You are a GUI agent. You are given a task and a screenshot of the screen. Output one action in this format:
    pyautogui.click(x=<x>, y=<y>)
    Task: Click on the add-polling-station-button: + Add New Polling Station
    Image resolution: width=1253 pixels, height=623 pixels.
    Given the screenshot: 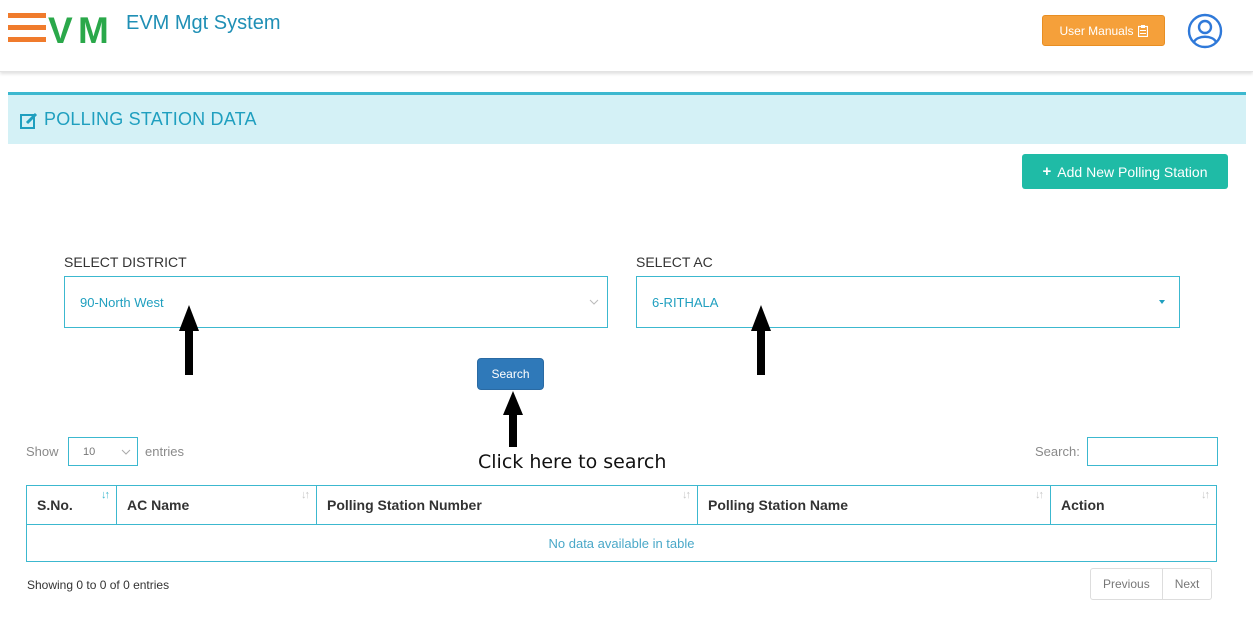 What is the action you would take?
    pyautogui.click(x=1125, y=171)
    